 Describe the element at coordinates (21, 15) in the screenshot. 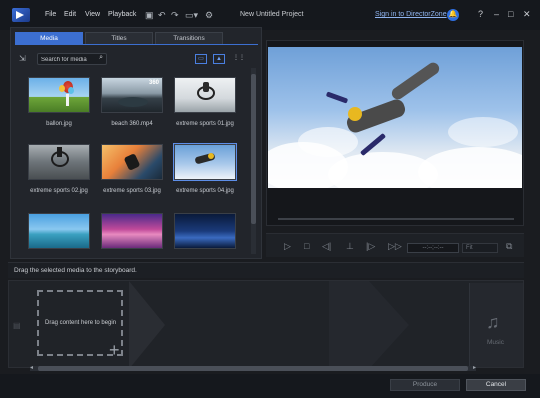

I see `app-logo-icon` at that location.